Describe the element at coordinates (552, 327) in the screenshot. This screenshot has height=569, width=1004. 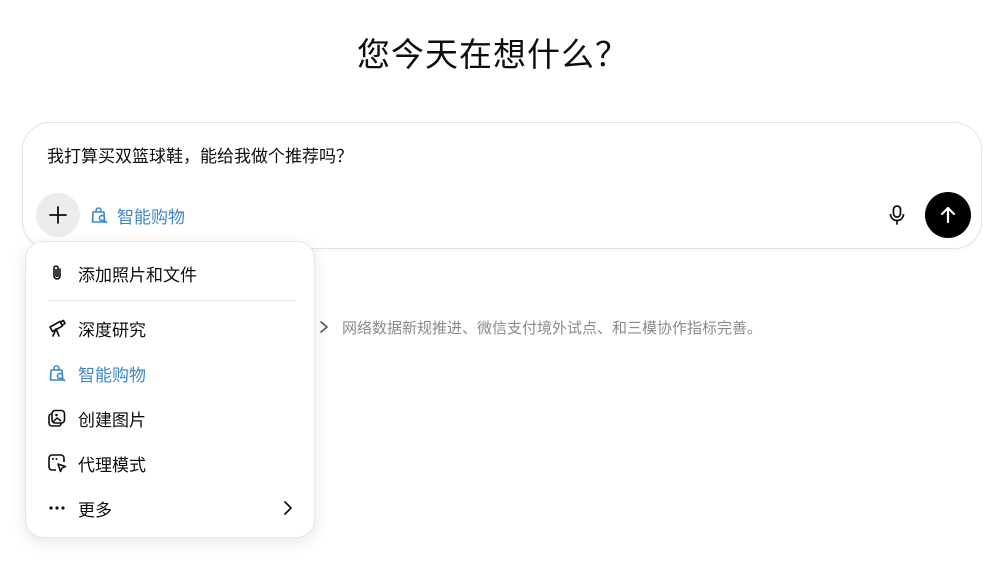
I see `suggestion-text: 网络数据新规推进、微信支付境外试点、和三模协作指标完善。` at that location.